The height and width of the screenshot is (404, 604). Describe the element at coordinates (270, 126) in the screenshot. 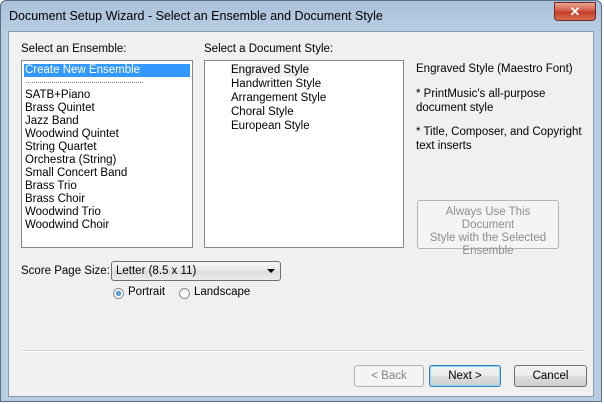

I see `style-item: European Style` at that location.